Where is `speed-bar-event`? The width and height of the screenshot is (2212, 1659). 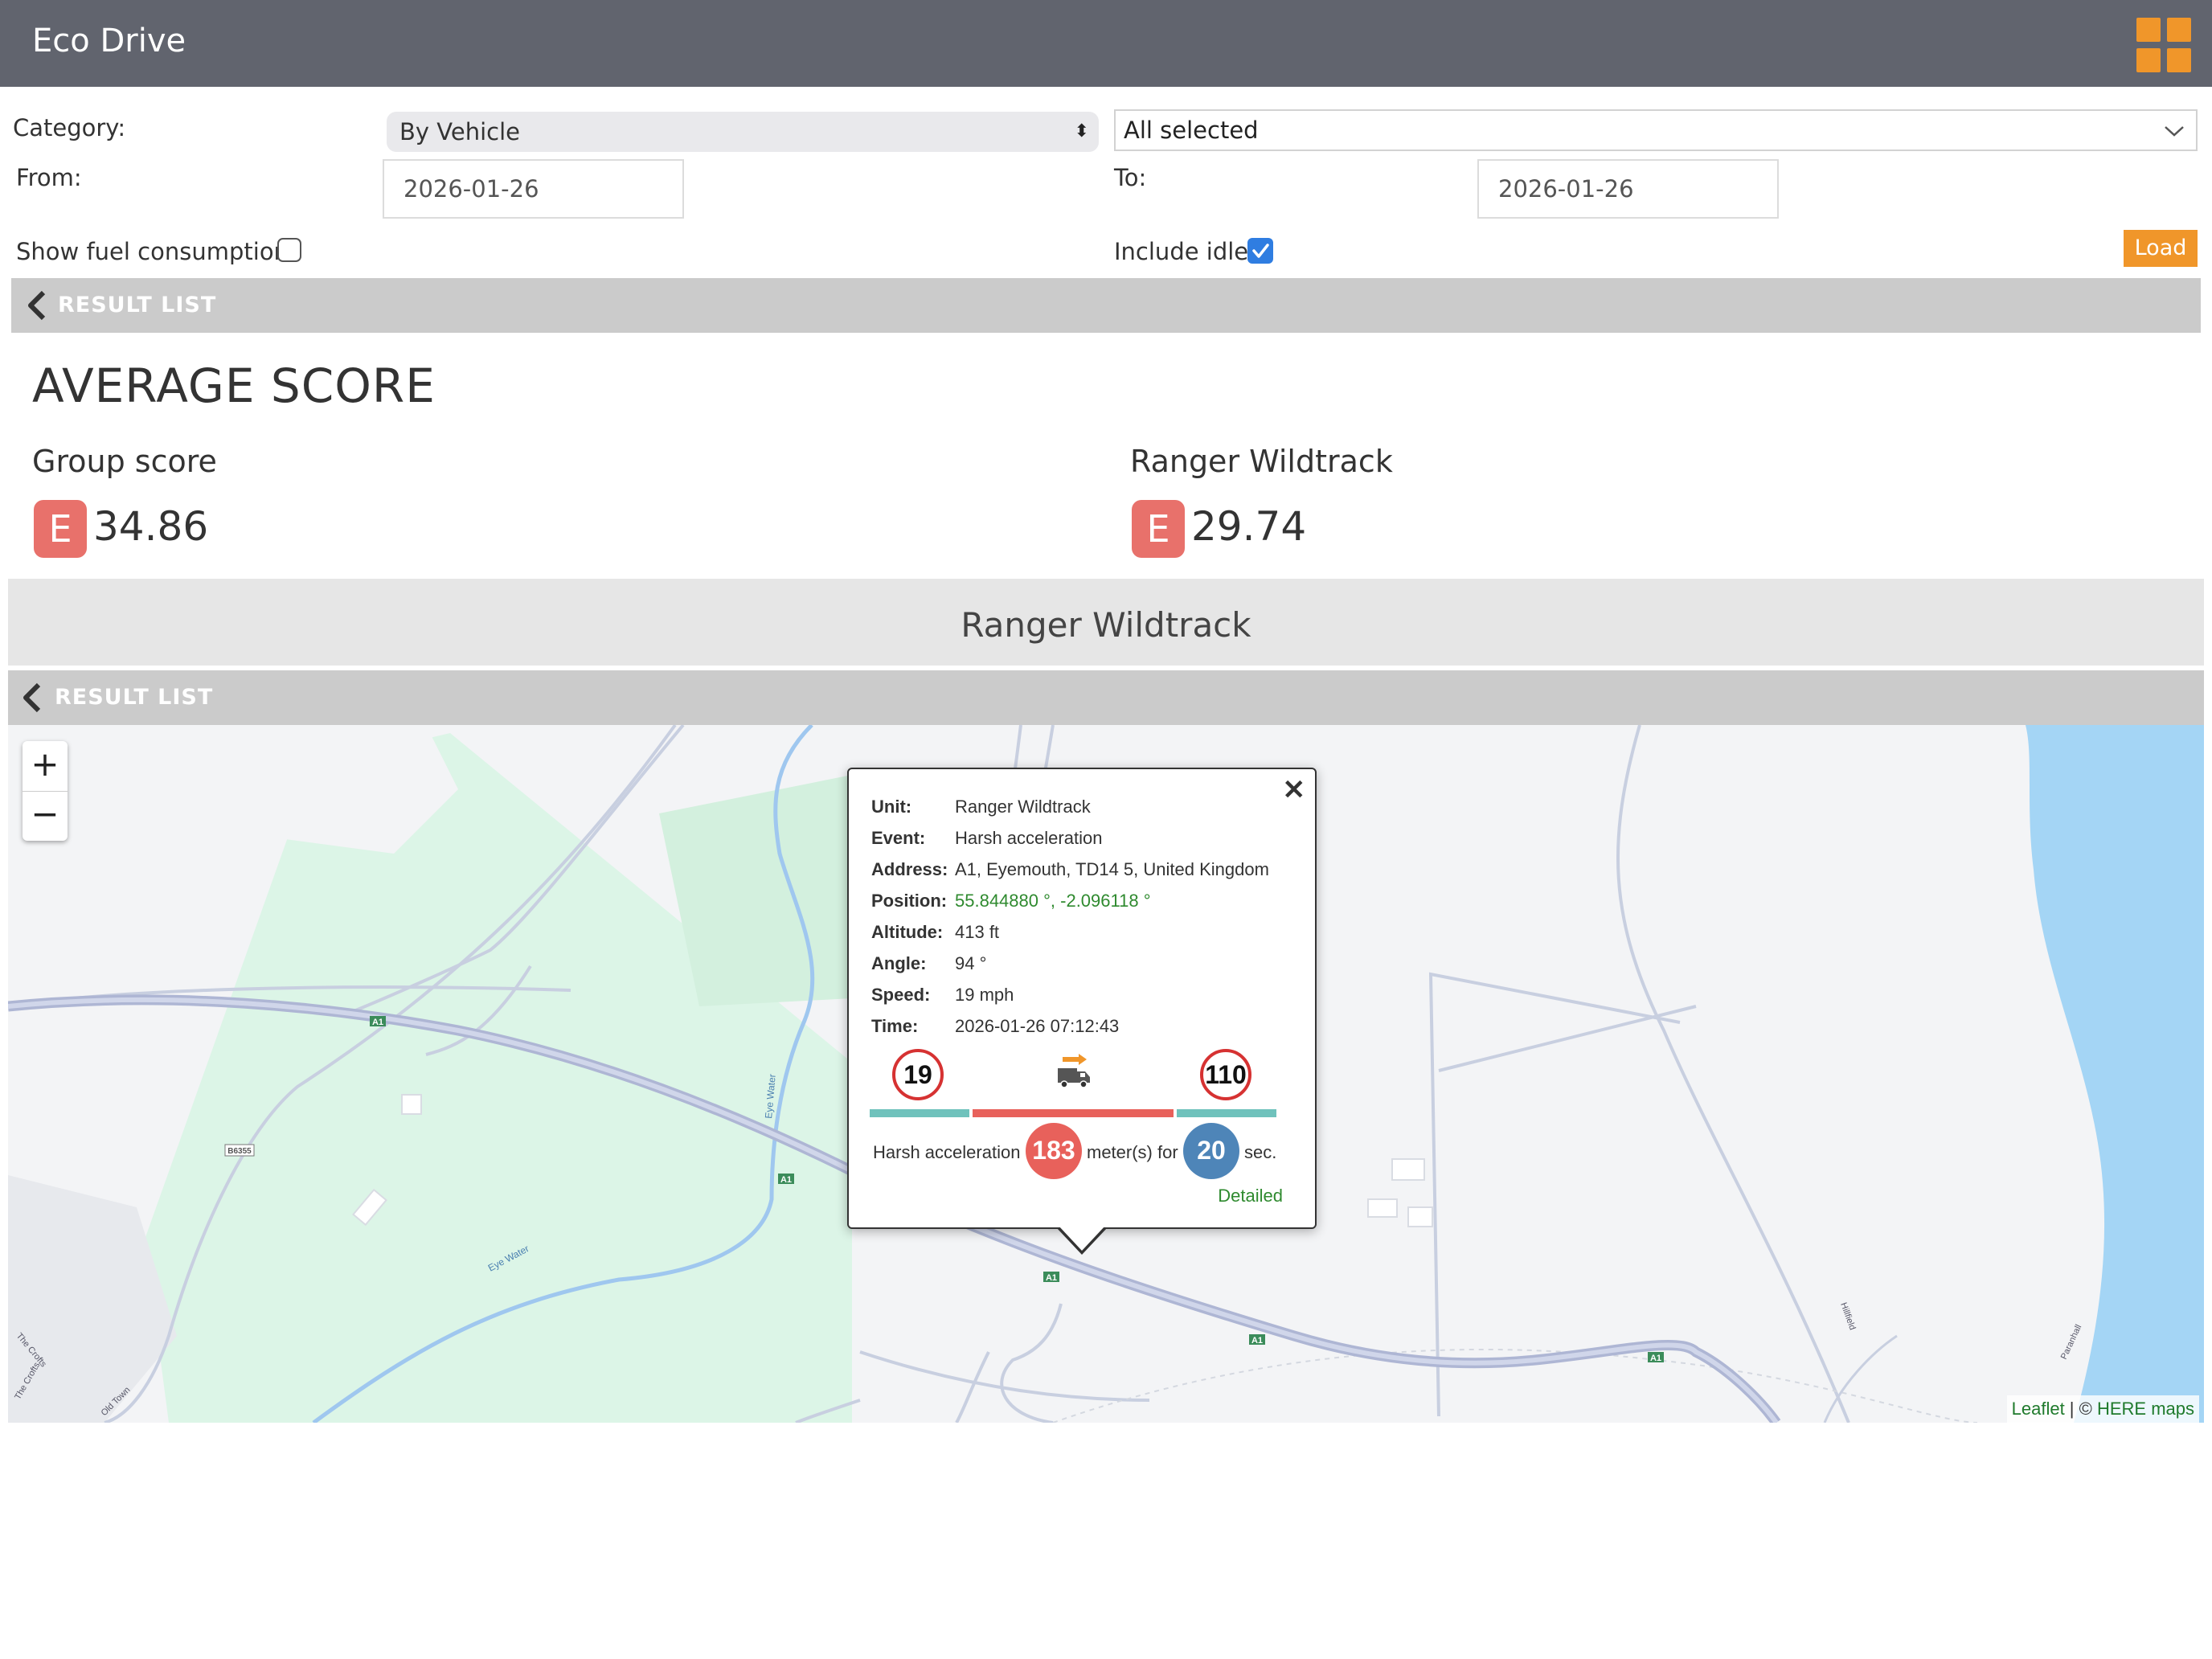
speed-bar-event is located at coordinates (1073, 1113).